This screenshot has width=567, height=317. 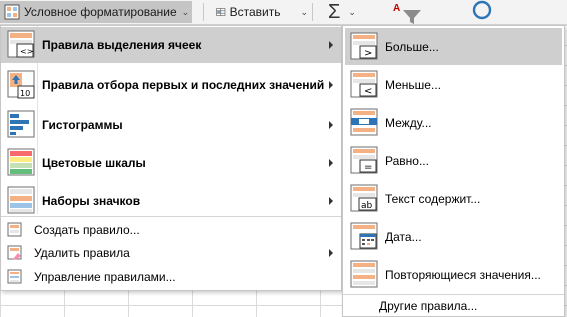 What do you see at coordinates (91, 201) in the screenshot?
I see `menu-item-label: Наборы значков` at bounding box center [91, 201].